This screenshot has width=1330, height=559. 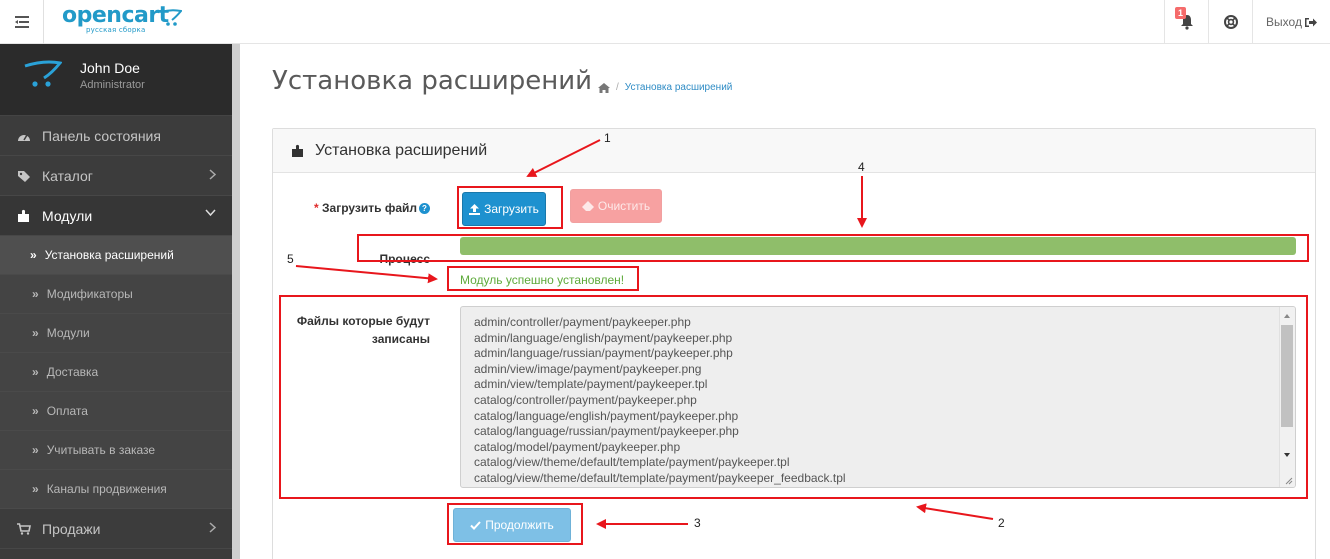 I want to click on sidebar-item-dashboard: Панель состояния, so click(x=116, y=136).